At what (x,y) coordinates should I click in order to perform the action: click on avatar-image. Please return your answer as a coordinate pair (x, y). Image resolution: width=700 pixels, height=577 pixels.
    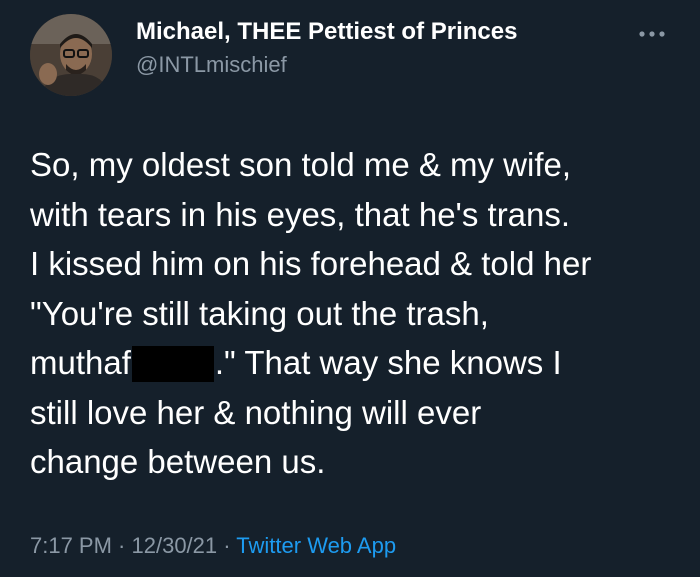
    Looking at the image, I should click on (71, 55).